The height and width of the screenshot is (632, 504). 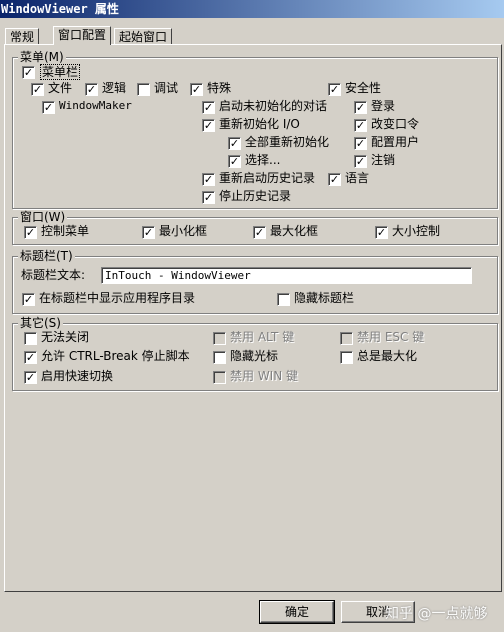 What do you see at coordinates (219, 357) in the screenshot?
I see `hide-cursor-checkbox` at bounding box center [219, 357].